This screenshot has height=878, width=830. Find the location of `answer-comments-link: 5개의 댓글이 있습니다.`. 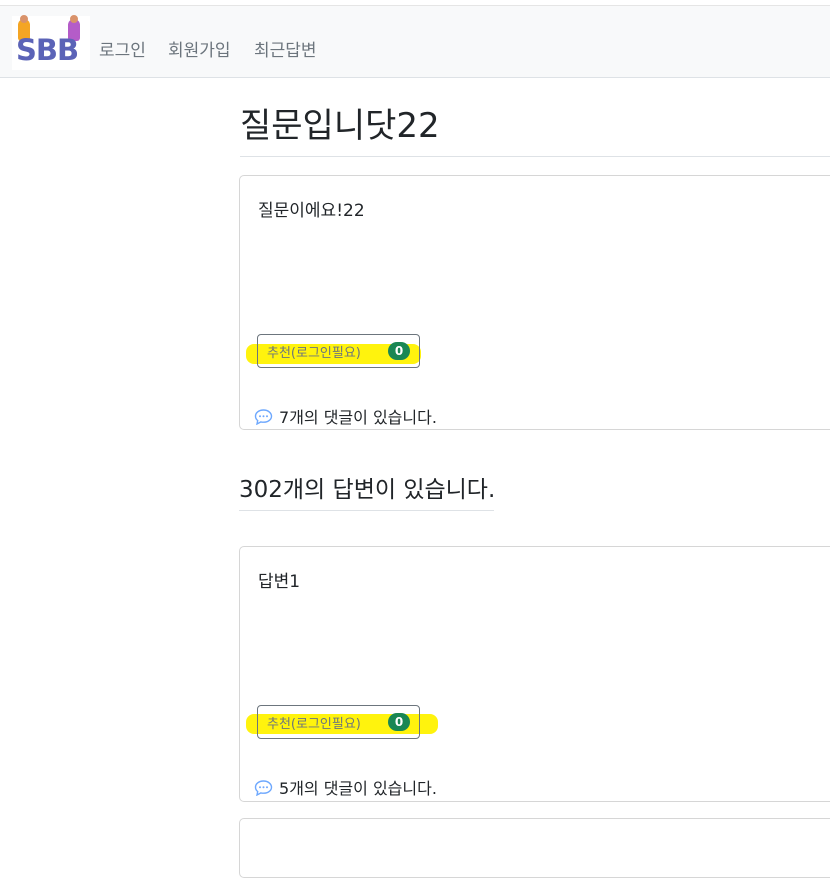

answer-comments-link: 5개의 댓글이 있습니다. is located at coordinates (345, 787).